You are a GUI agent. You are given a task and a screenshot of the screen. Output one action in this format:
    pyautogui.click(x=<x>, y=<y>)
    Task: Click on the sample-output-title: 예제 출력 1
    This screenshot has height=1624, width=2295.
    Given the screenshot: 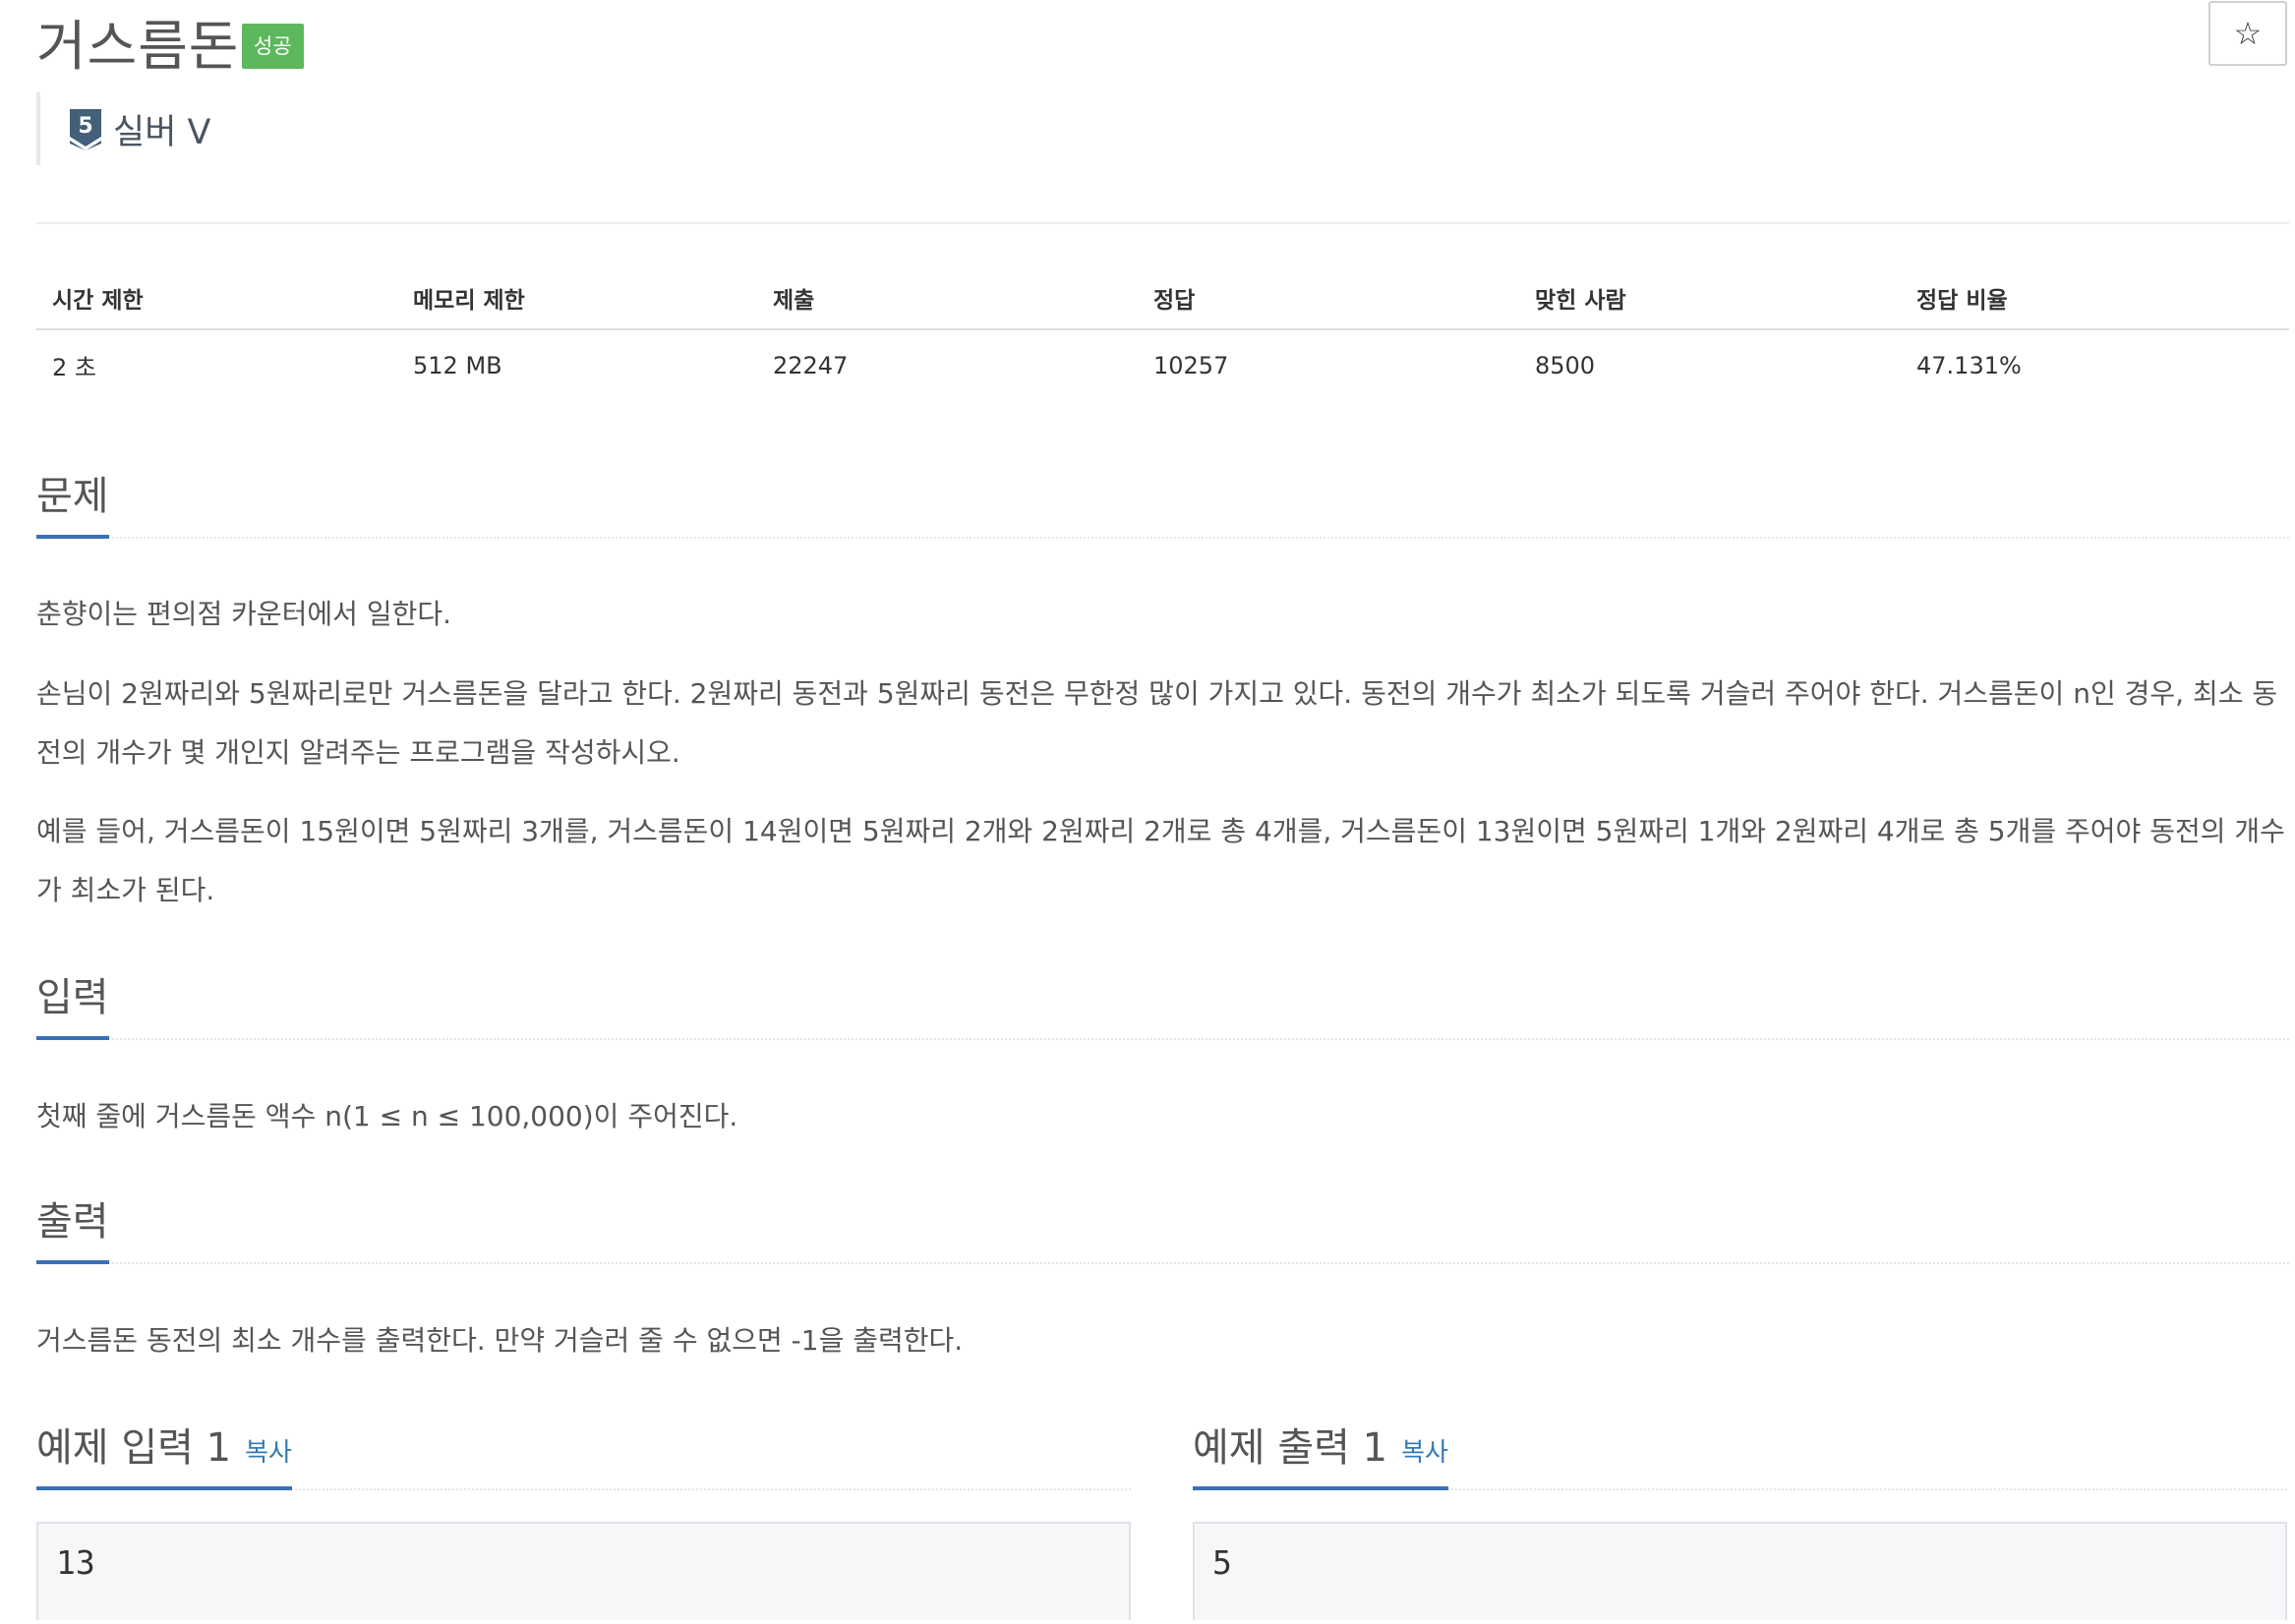 What is the action you would take?
    pyautogui.click(x=1290, y=1448)
    